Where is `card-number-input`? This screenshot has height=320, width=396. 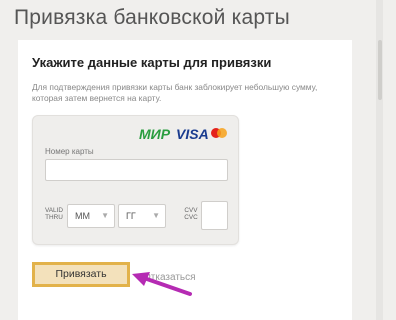
card-number-input is located at coordinates (136, 170).